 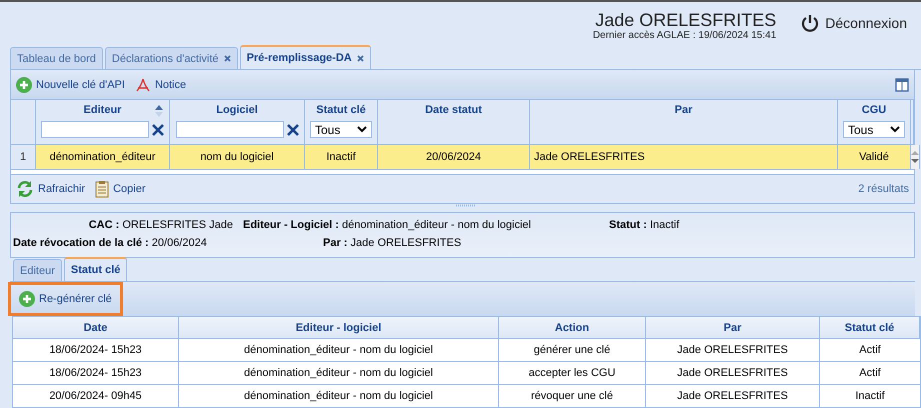 What do you see at coordinates (160, 84) in the screenshot?
I see `toolbar-button: Notice` at bounding box center [160, 84].